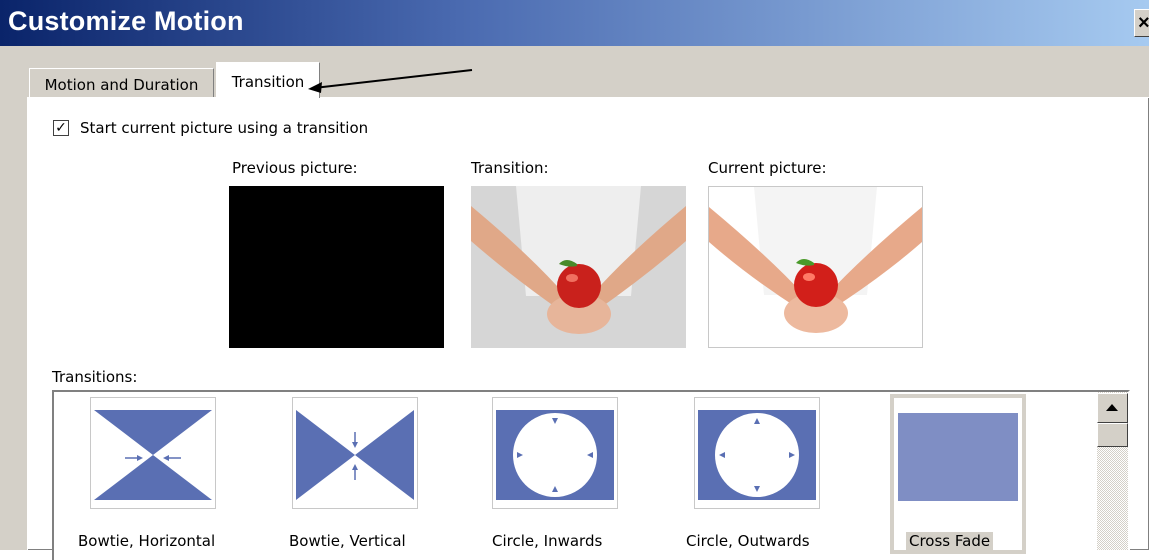 The width and height of the screenshot is (1149, 560). Describe the element at coordinates (390, 81) in the screenshot. I see `annotation-arrow-icon` at that location.